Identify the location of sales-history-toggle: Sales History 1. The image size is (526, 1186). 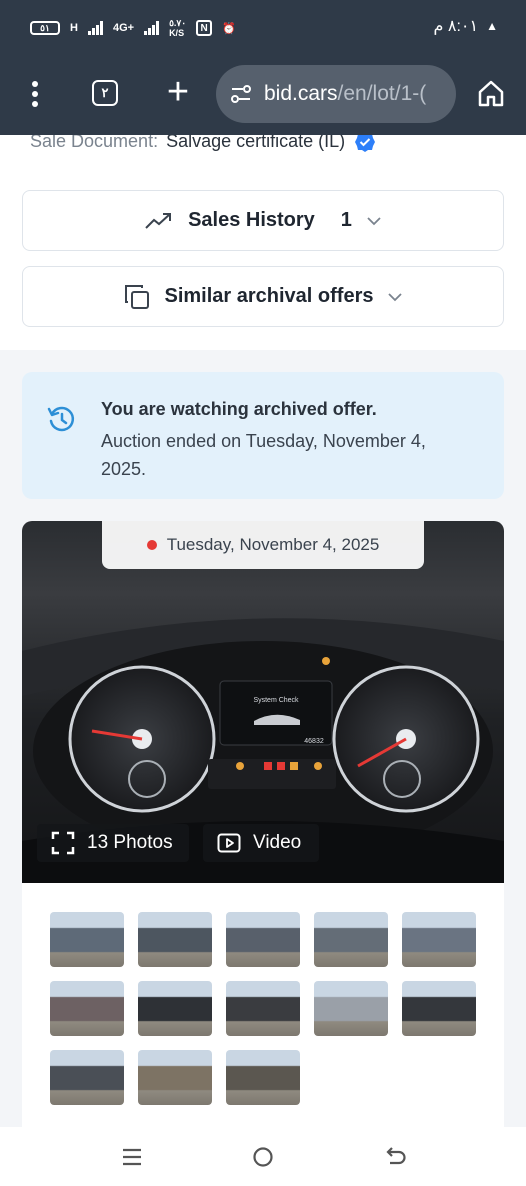
(263, 220).